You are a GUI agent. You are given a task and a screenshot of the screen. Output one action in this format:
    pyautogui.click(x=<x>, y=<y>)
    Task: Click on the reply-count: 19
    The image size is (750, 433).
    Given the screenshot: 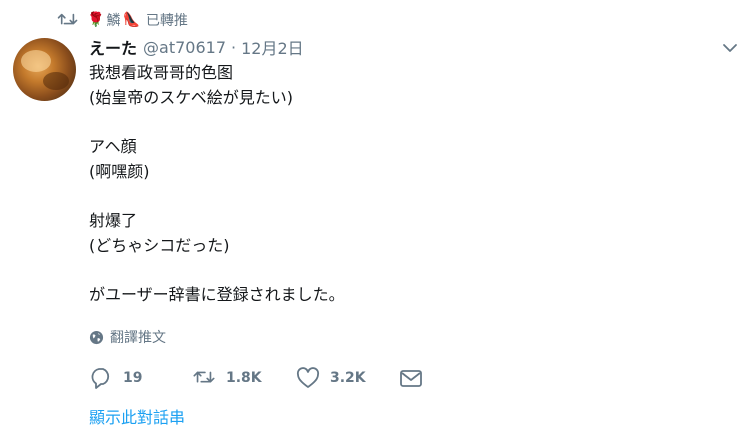 What is the action you would take?
    pyautogui.click(x=133, y=378)
    